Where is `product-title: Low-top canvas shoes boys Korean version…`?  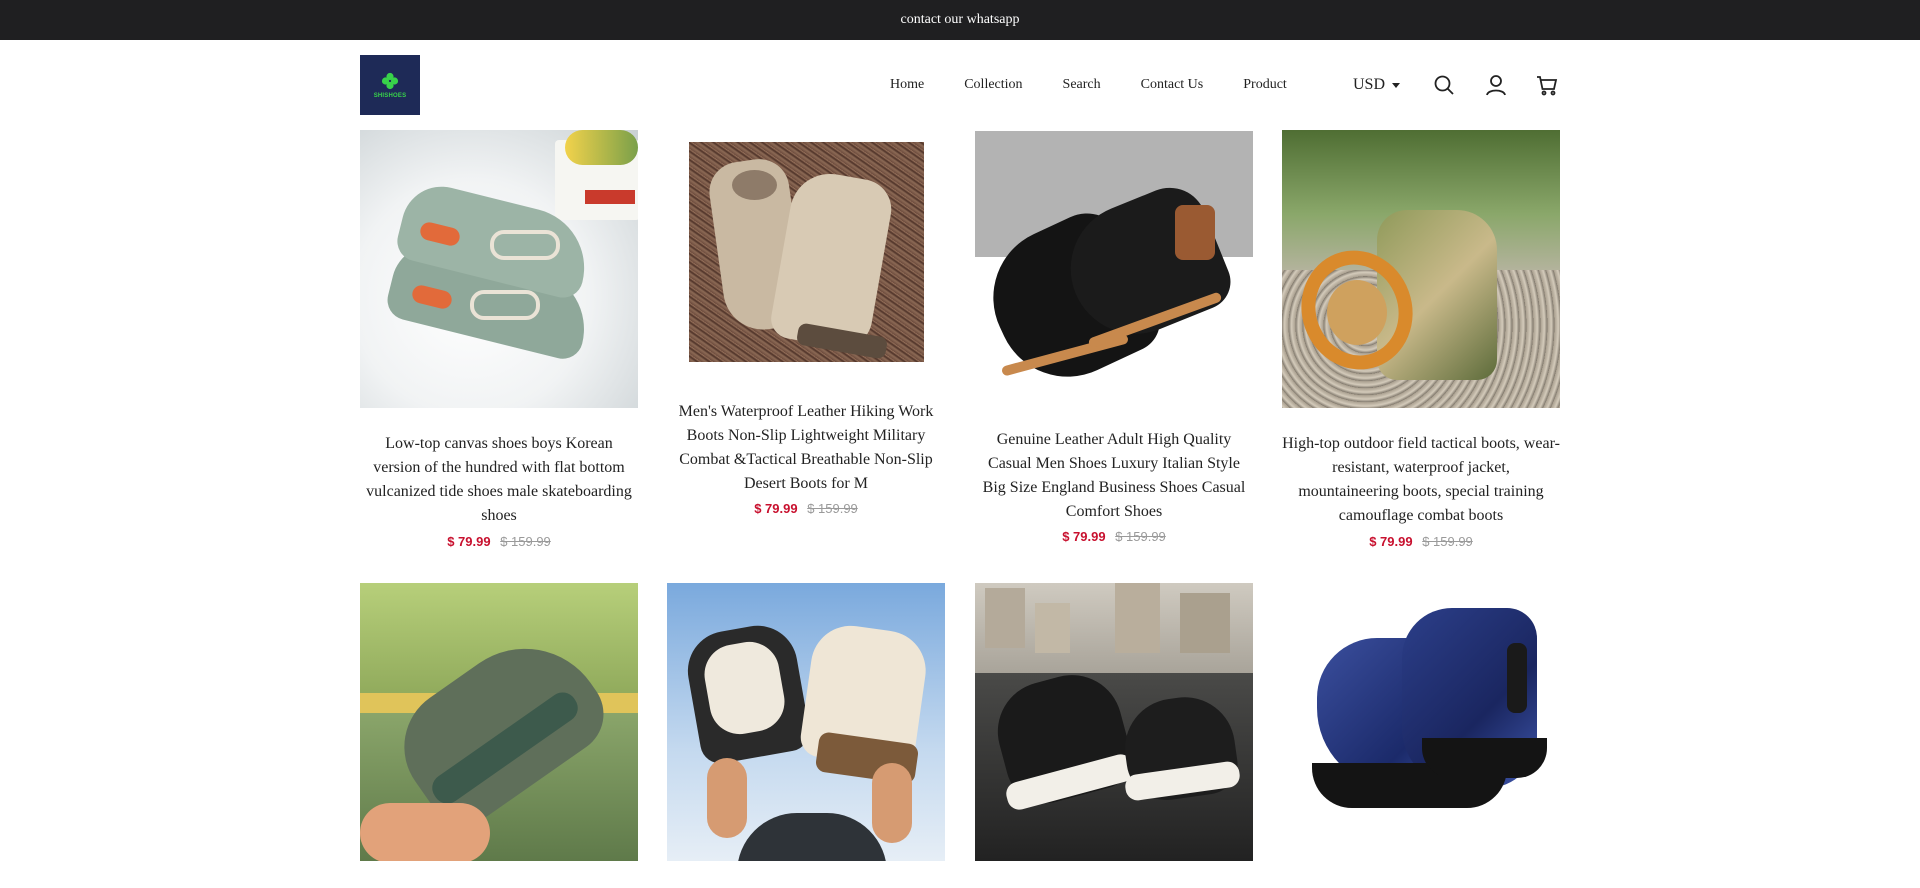 product-title: Low-top canvas shoes boys Korean version… is located at coordinates (499, 480).